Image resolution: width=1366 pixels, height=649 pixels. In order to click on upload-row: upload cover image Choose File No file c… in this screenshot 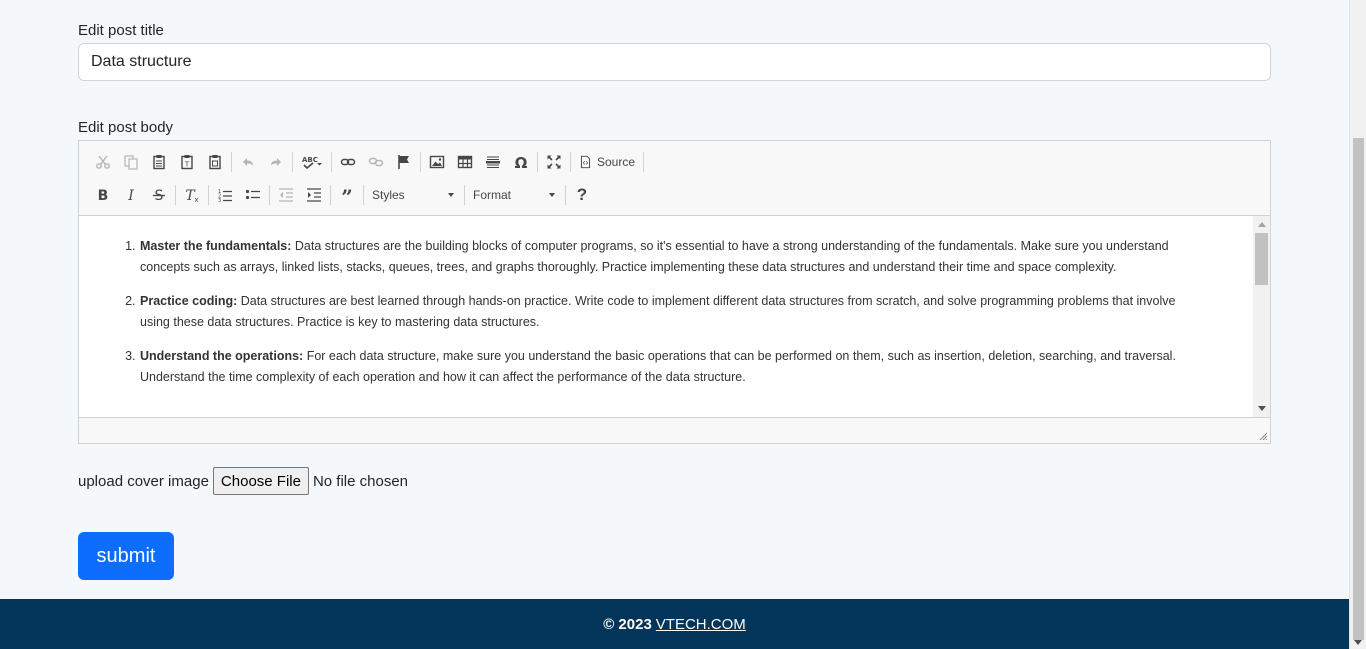, I will do `click(243, 481)`.